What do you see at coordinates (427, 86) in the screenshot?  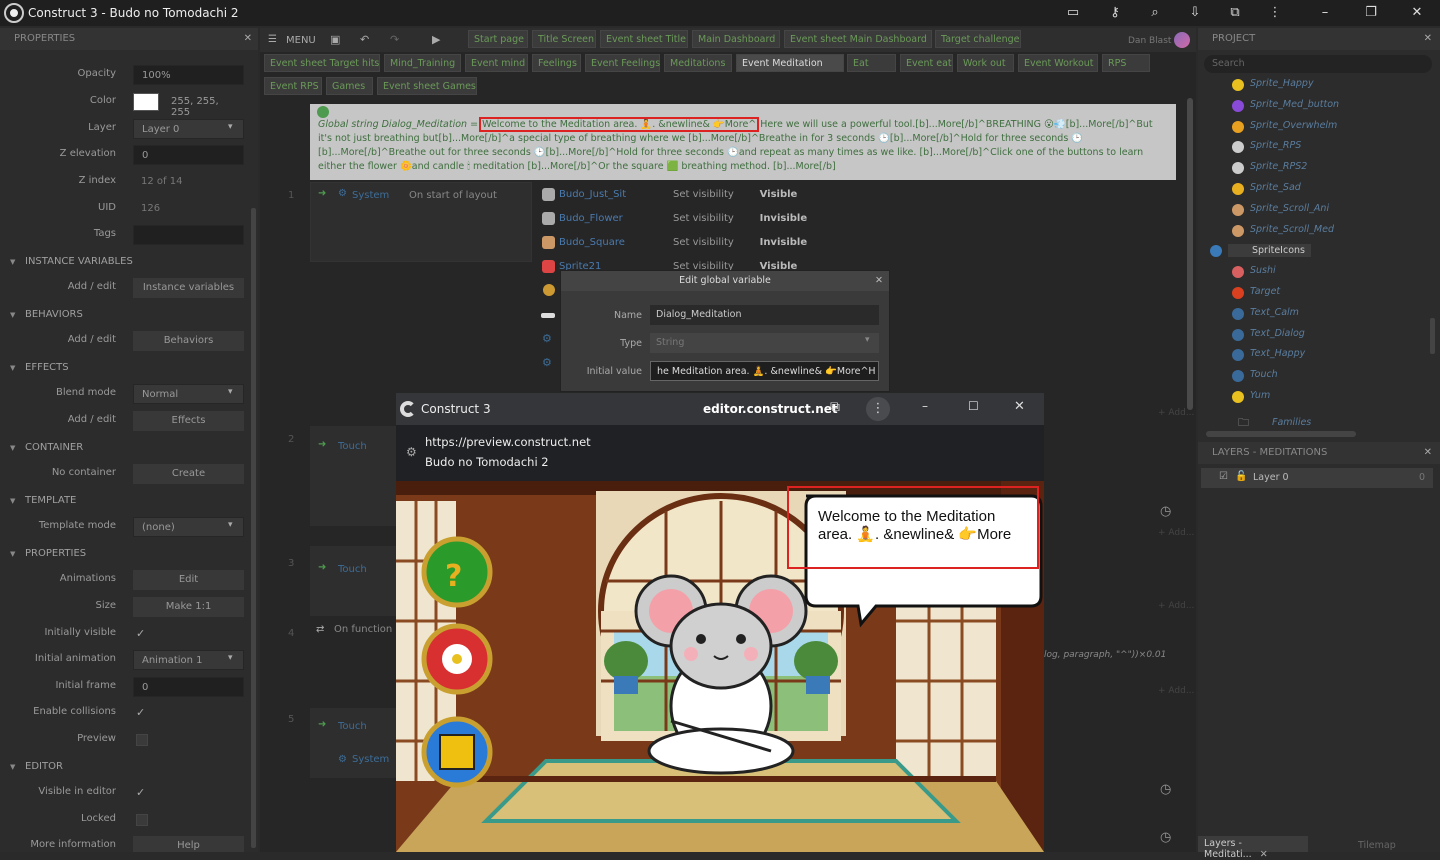 I see `tab-event-sheet-games: Event sheet Games` at bounding box center [427, 86].